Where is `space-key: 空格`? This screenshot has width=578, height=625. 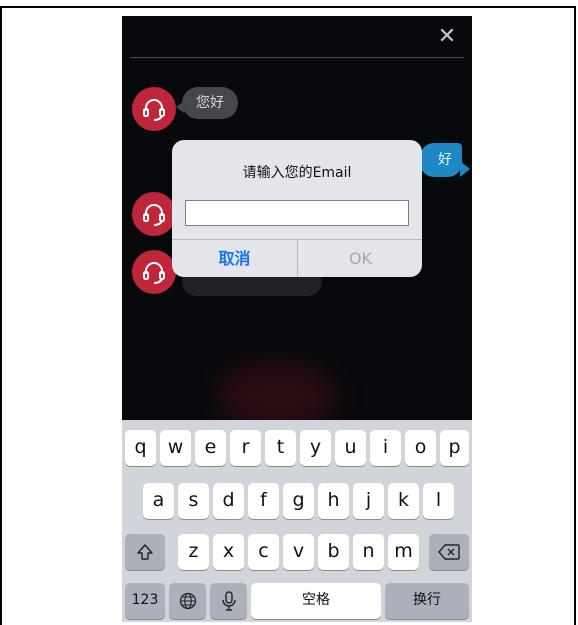 space-key: 空格 is located at coordinates (316, 601).